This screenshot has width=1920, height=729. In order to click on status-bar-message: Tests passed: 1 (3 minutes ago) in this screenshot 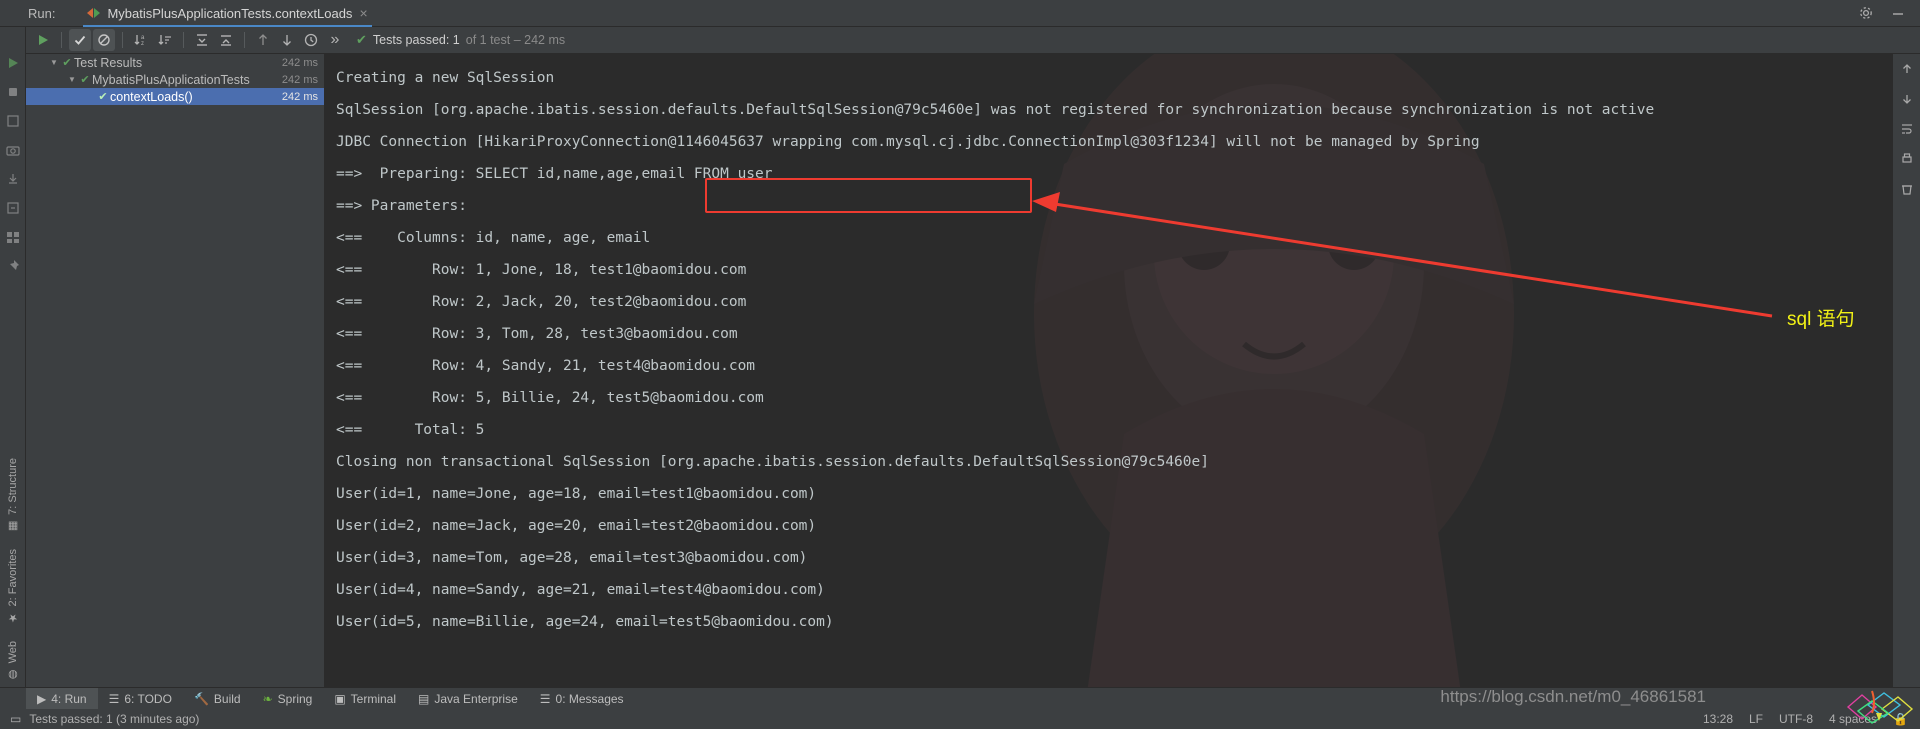, I will do `click(114, 719)`.